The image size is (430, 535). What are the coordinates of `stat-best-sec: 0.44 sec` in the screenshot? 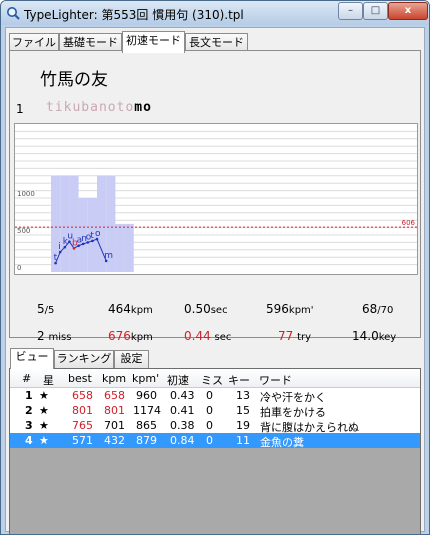 It's located at (208, 336).